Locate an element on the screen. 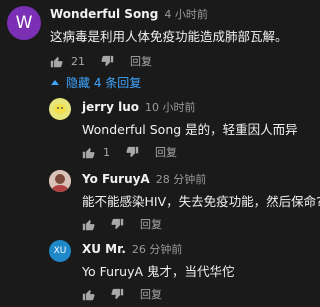 The width and height of the screenshot is (320, 307). comment-actions: 21 回复 is located at coordinates (101, 61).